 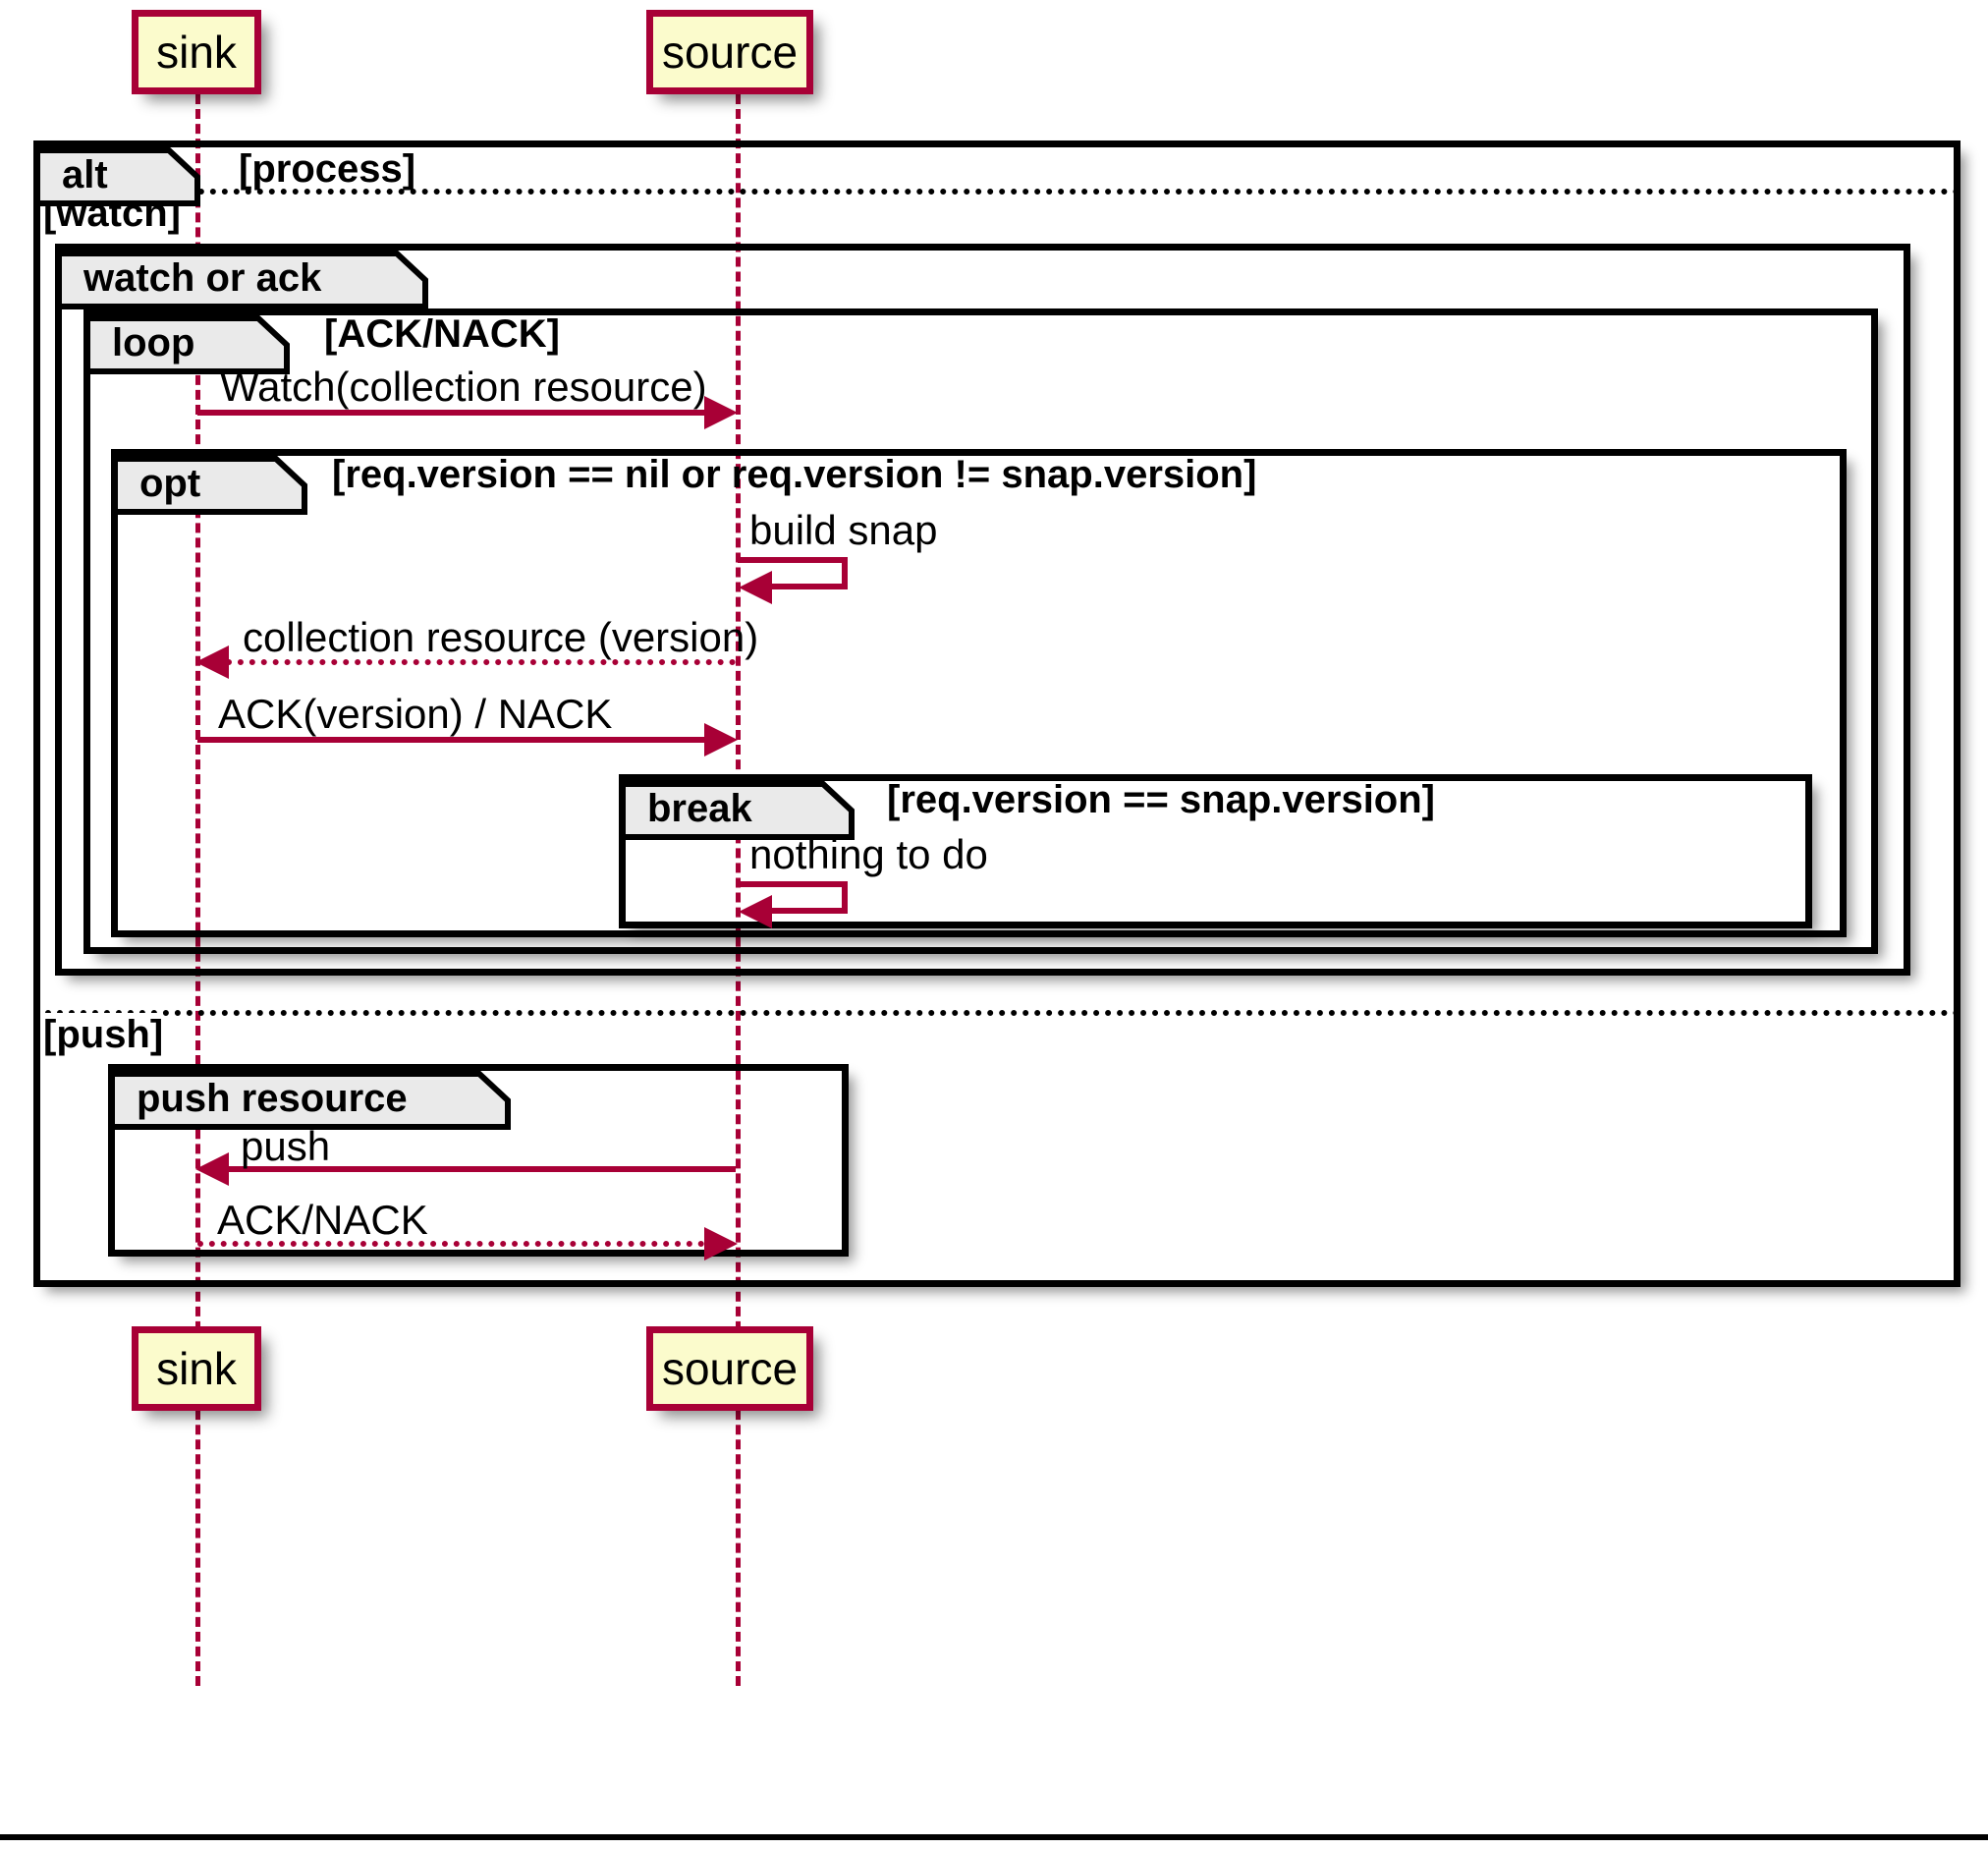 What do you see at coordinates (85, 174) in the screenshot?
I see `fragment-alt-operator: alt` at bounding box center [85, 174].